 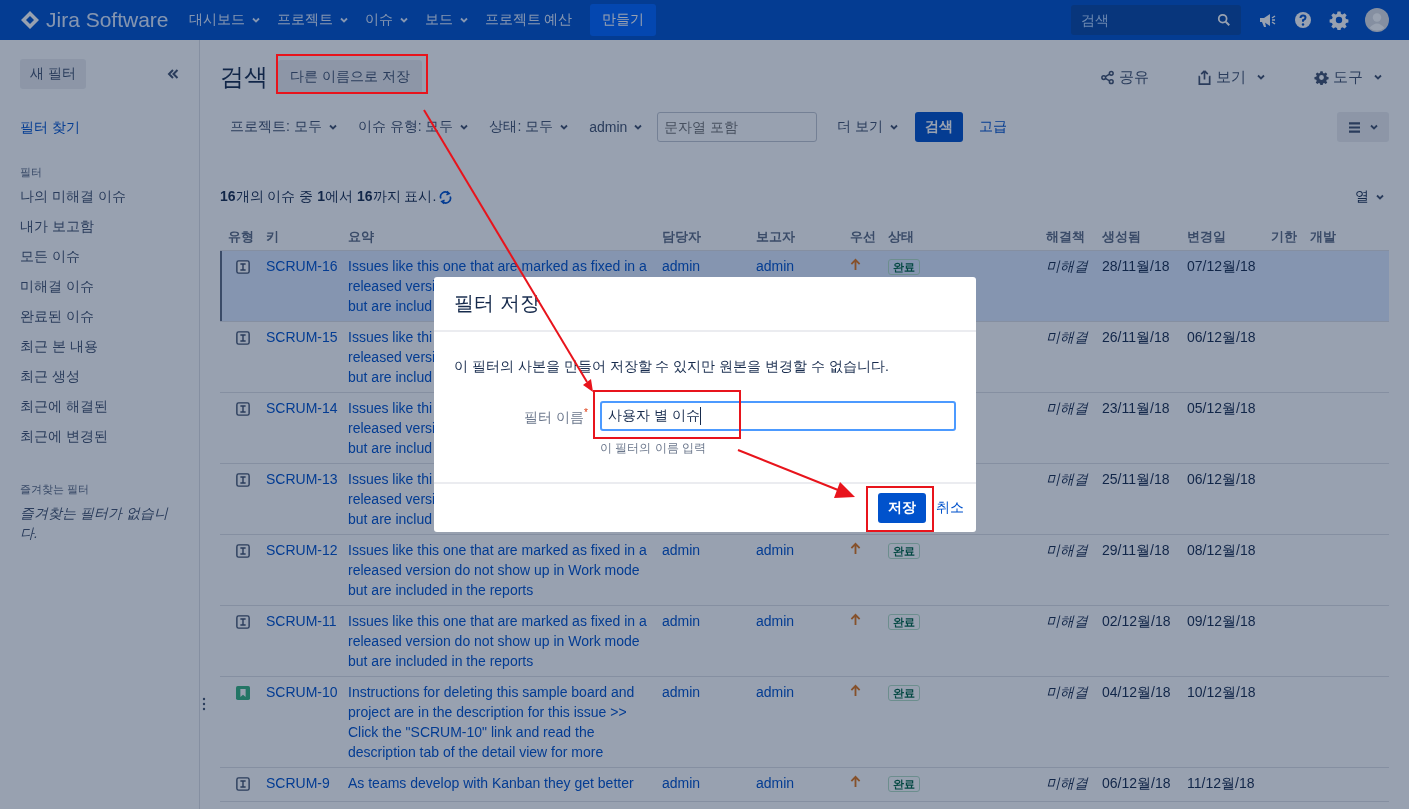 I want to click on created-date: 23/11월/18, so click(x=1136, y=408).